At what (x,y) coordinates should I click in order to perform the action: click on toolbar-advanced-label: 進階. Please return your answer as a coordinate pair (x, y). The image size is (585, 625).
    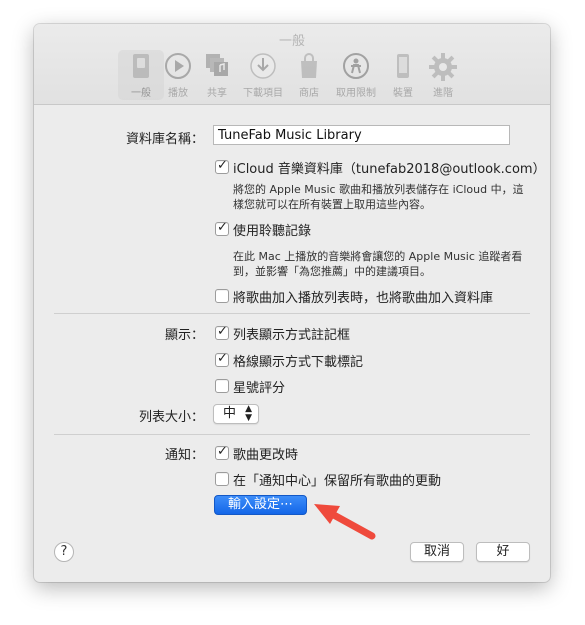
    Looking at the image, I should click on (443, 93).